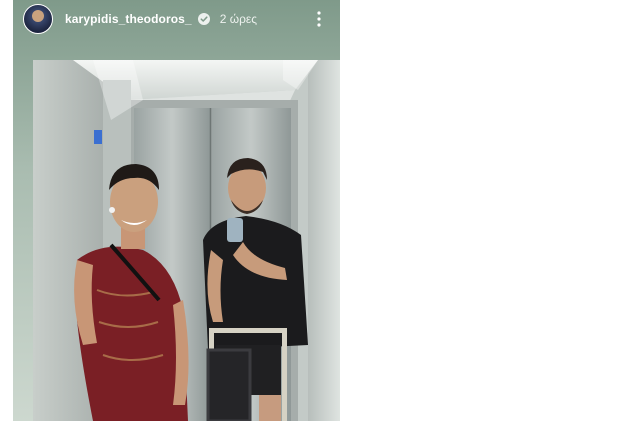 Image resolution: width=635 pixels, height=421 pixels. Describe the element at coordinates (38, 19) in the screenshot. I see `profile-avatar` at that location.